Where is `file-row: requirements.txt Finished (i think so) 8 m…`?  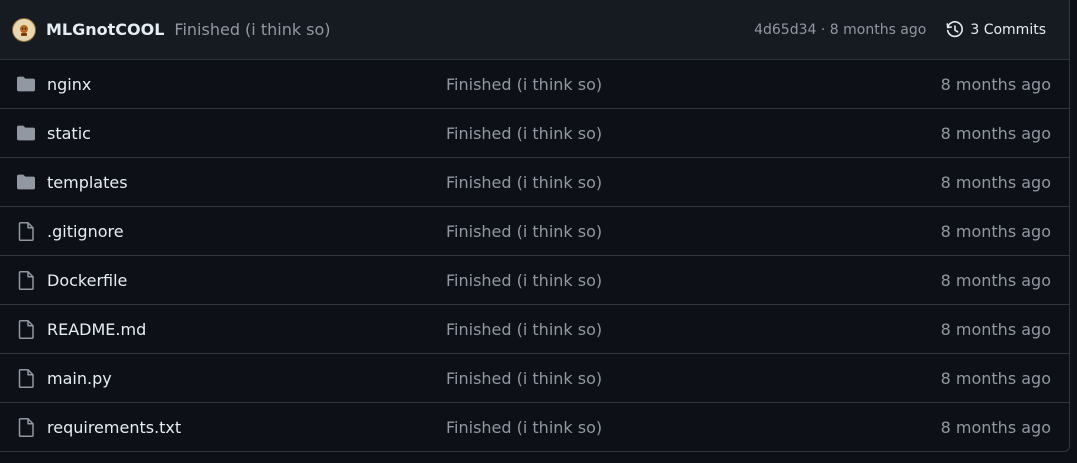 file-row: requirements.txt Finished (i think so) 8 m… is located at coordinates (534, 427).